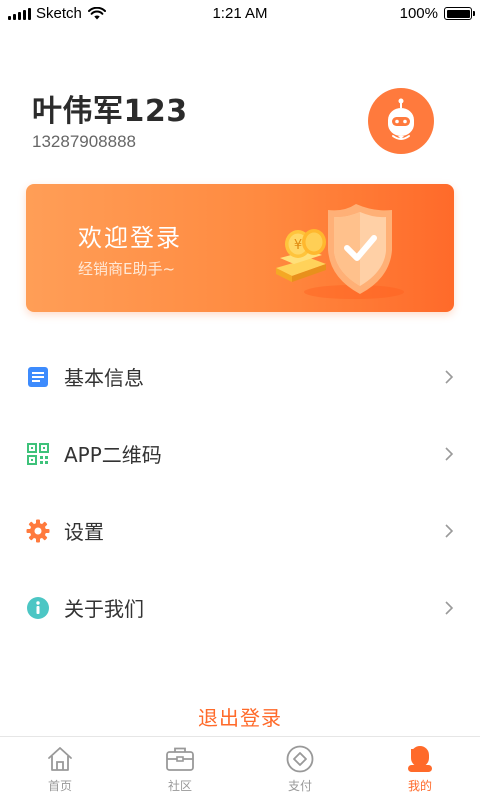 The width and height of the screenshot is (480, 800). What do you see at coordinates (38, 531) in the screenshot?
I see `gear-icon` at bounding box center [38, 531].